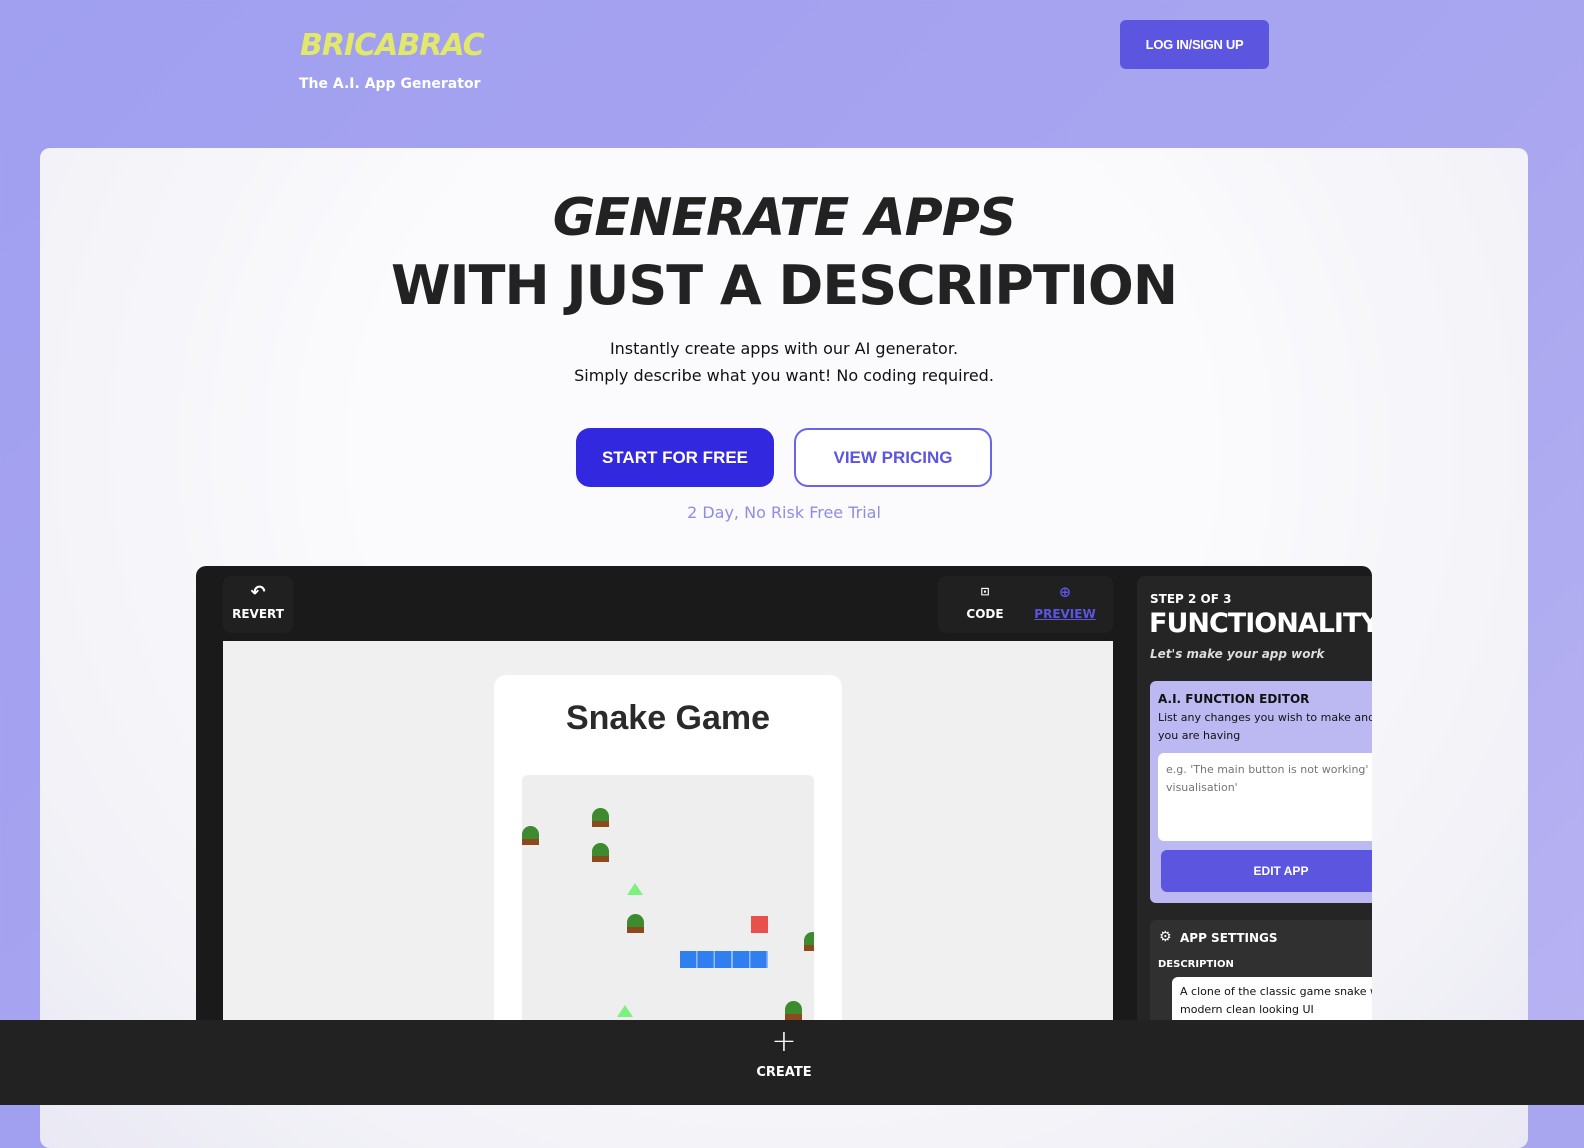  I want to click on preview-label: PREVIEW, so click(1065, 614).